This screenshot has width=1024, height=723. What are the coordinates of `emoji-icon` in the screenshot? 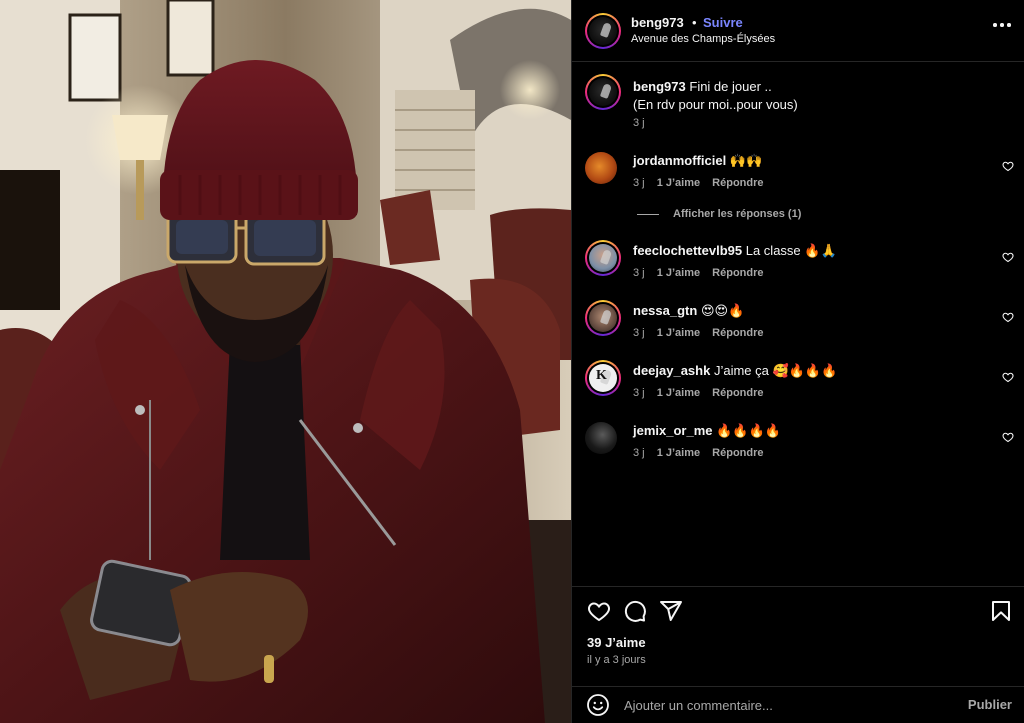 It's located at (598, 705).